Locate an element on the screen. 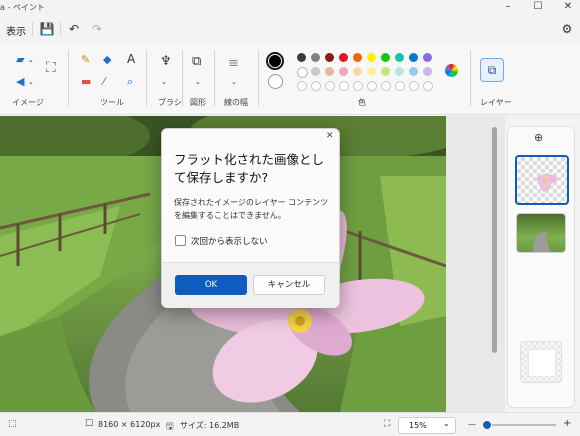 The width and height of the screenshot is (580, 436). window-title: a - ペイント is located at coordinates (22, 7).